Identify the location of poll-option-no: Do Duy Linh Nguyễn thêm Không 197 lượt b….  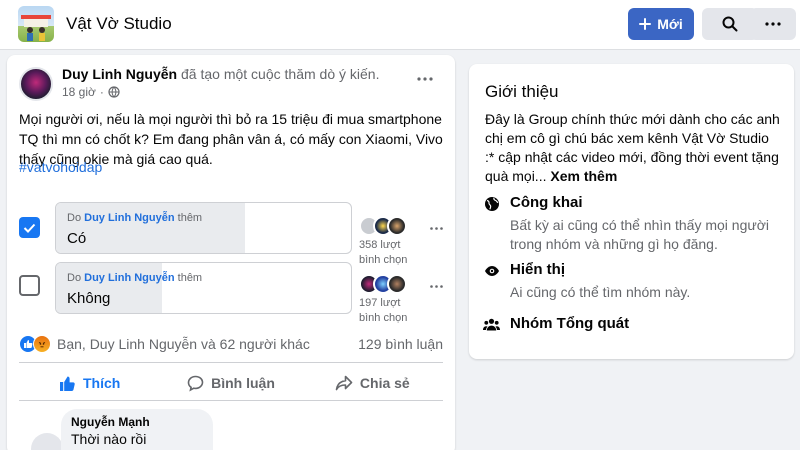
(231, 292).